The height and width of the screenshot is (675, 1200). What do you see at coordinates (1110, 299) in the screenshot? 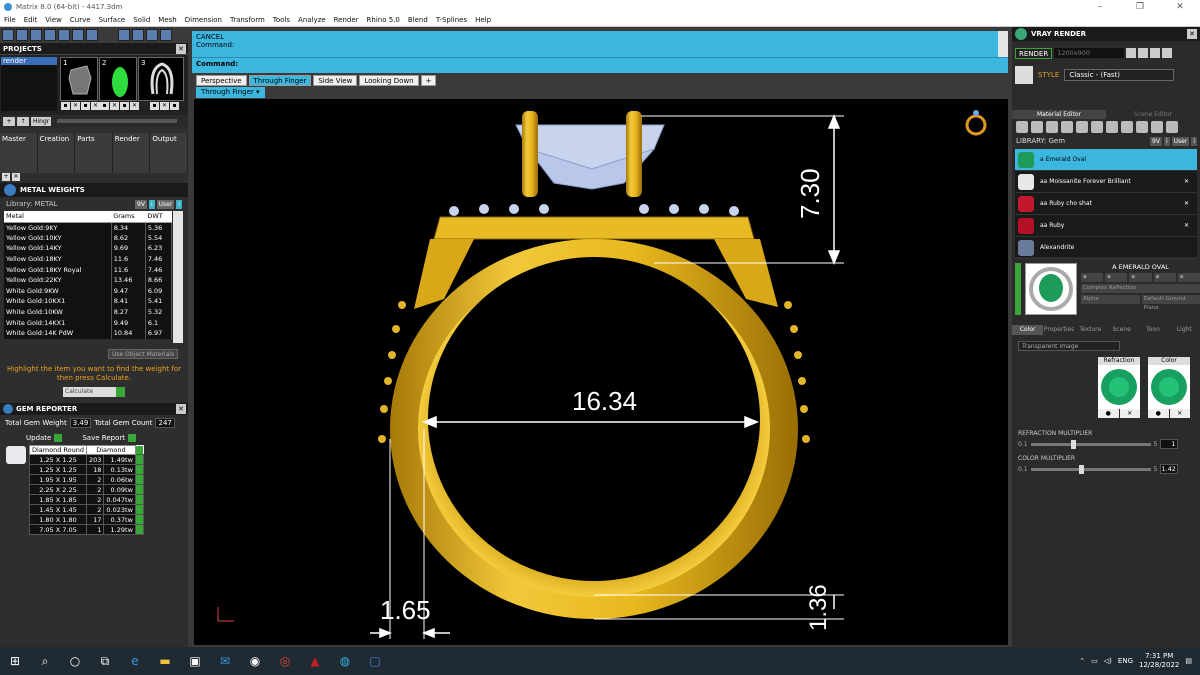
I see `alpha-option: Alpha` at bounding box center [1110, 299].